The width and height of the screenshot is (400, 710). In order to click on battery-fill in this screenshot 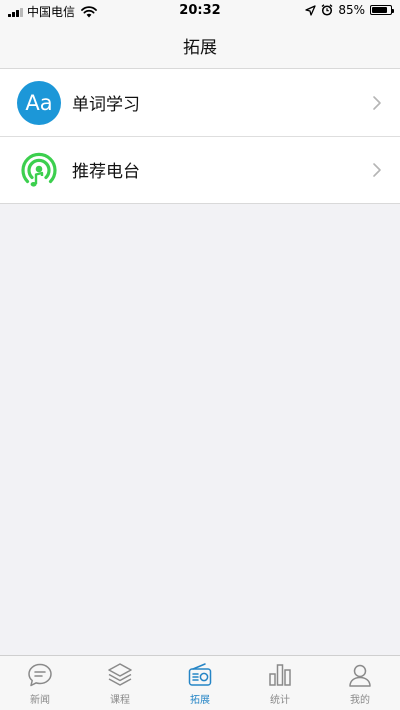, I will do `click(380, 10)`.